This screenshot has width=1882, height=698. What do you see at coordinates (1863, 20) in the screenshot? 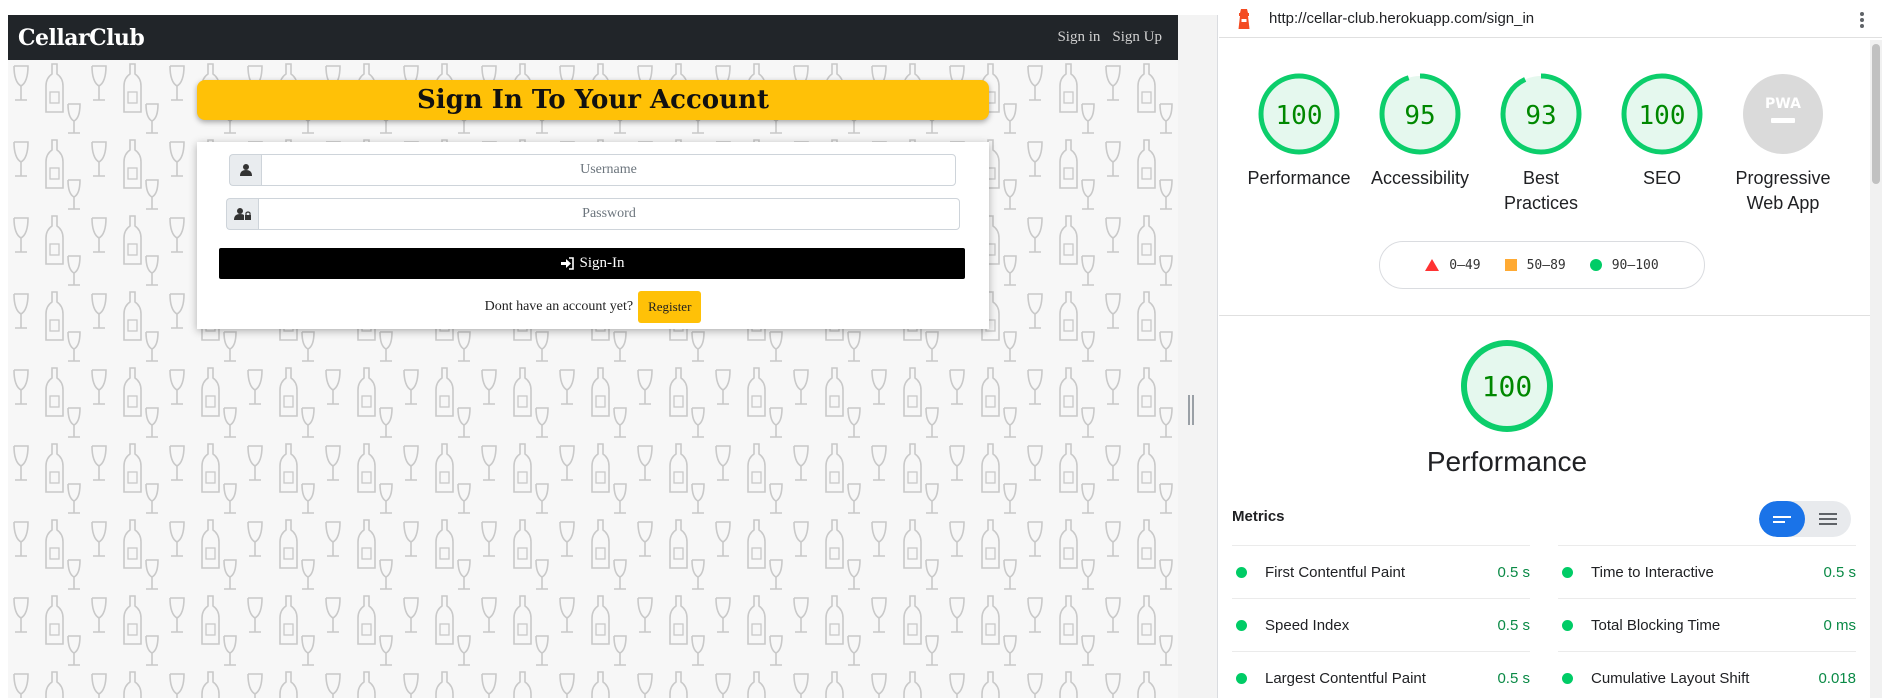
I see `more-options-icon` at bounding box center [1863, 20].